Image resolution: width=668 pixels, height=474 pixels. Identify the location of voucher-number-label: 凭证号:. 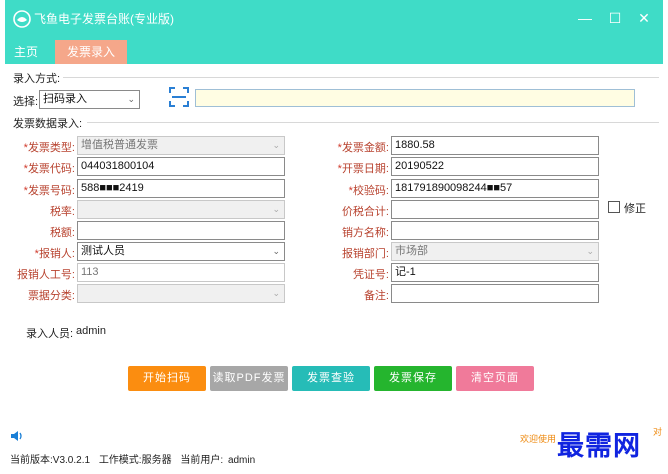
(370, 275).